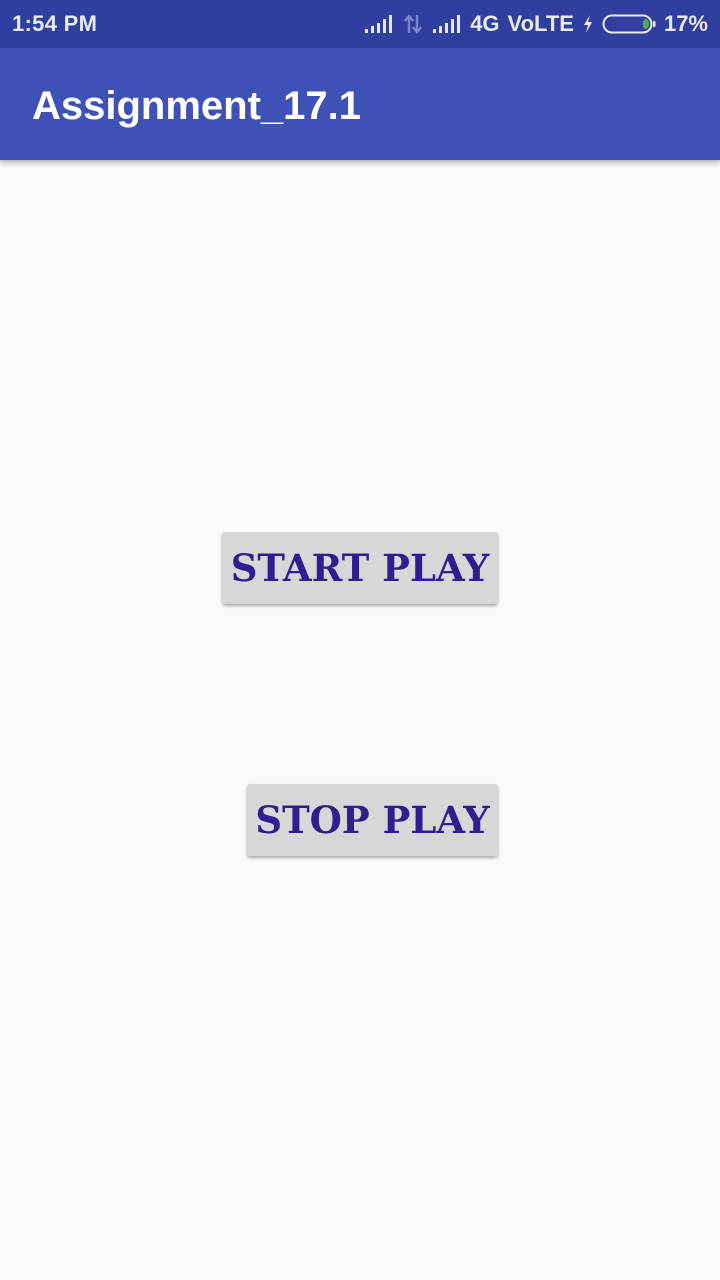  What do you see at coordinates (197, 106) in the screenshot?
I see `page-title: Assignment_17.1` at bounding box center [197, 106].